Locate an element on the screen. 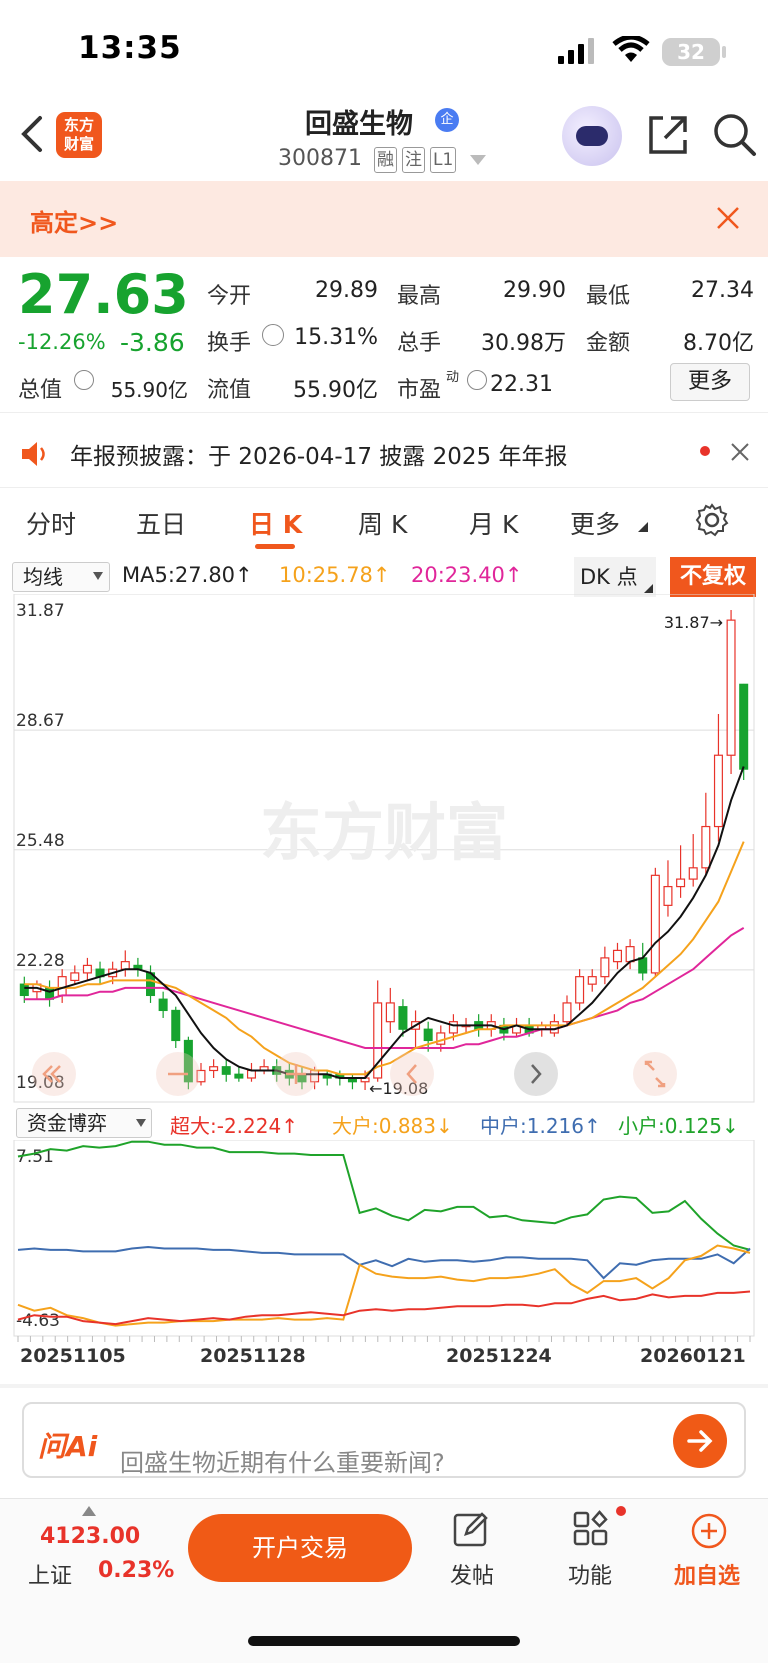  low-label: 最低 is located at coordinates (608, 296).